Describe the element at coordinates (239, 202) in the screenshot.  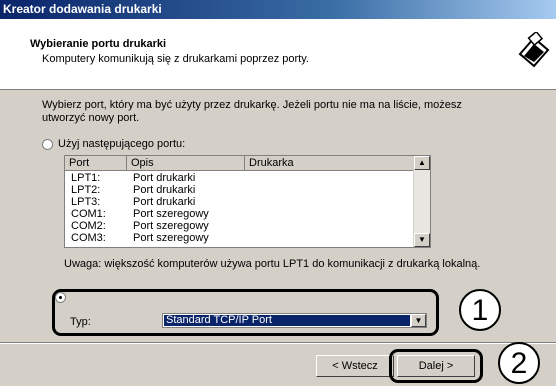
I see `list-item: LPT3: Port drukarki` at that location.